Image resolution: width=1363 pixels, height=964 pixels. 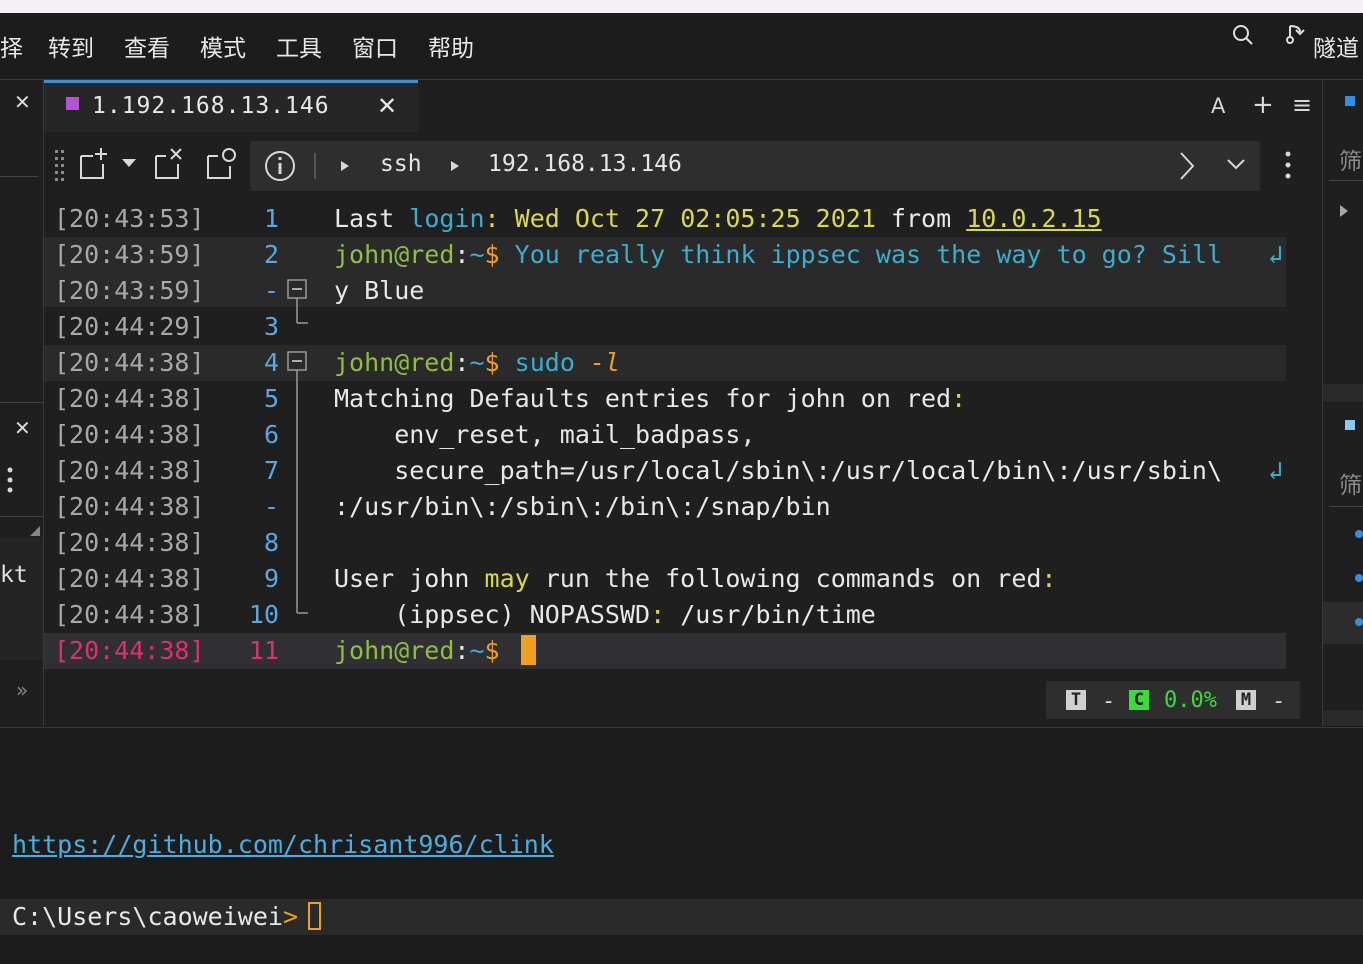 What do you see at coordinates (544, 434) in the screenshot?
I see `row-content: env_reset, mail_badpass,` at bounding box center [544, 434].